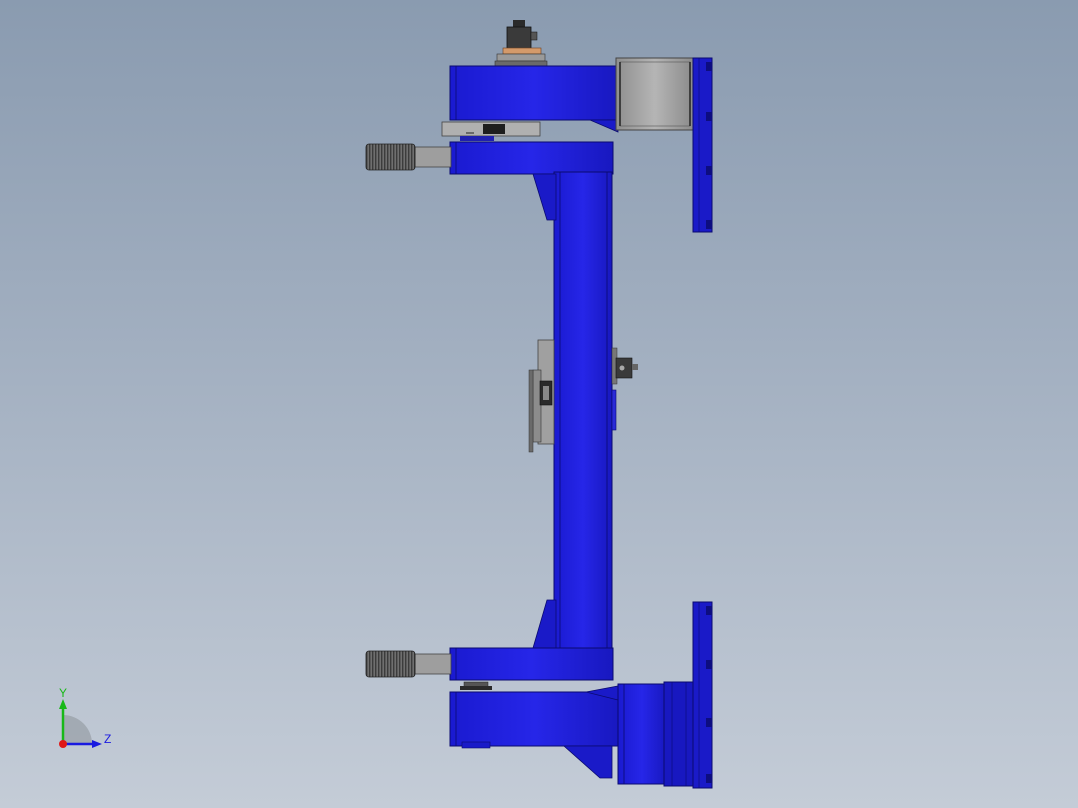 This screenshot has width=1078, height=808. I want to click on top-arm, so click(489, 158).